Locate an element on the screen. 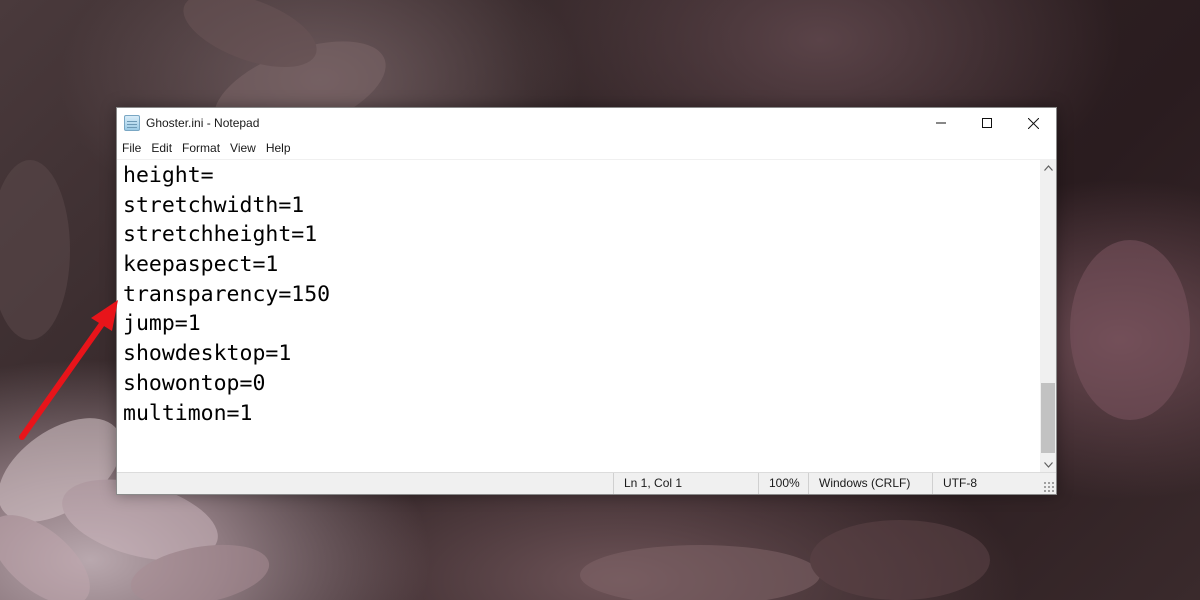 Image resolution: width=1200 pixels, height=600 pixels. scroll-up-button is located at coordinates (1048, 167).